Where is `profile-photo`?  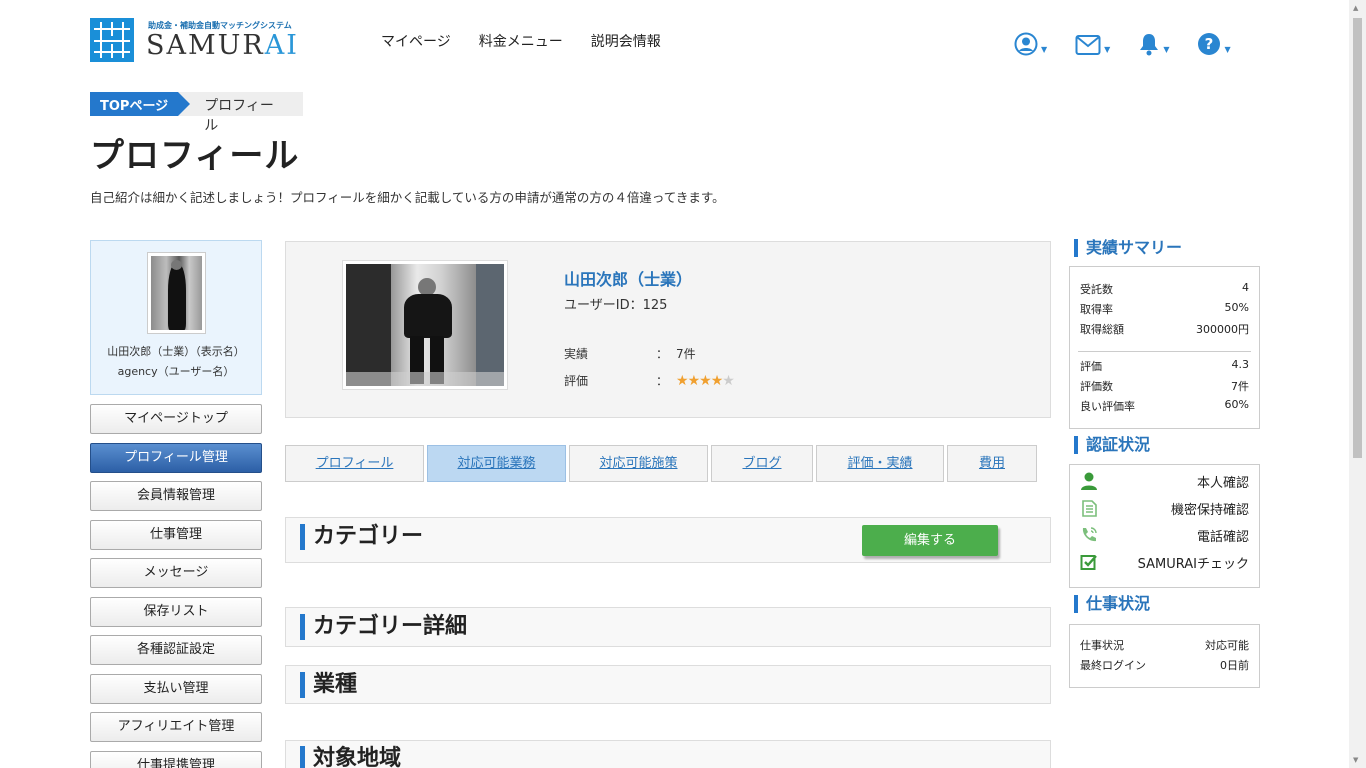 profile-photo is located at coordinates (425, 325).